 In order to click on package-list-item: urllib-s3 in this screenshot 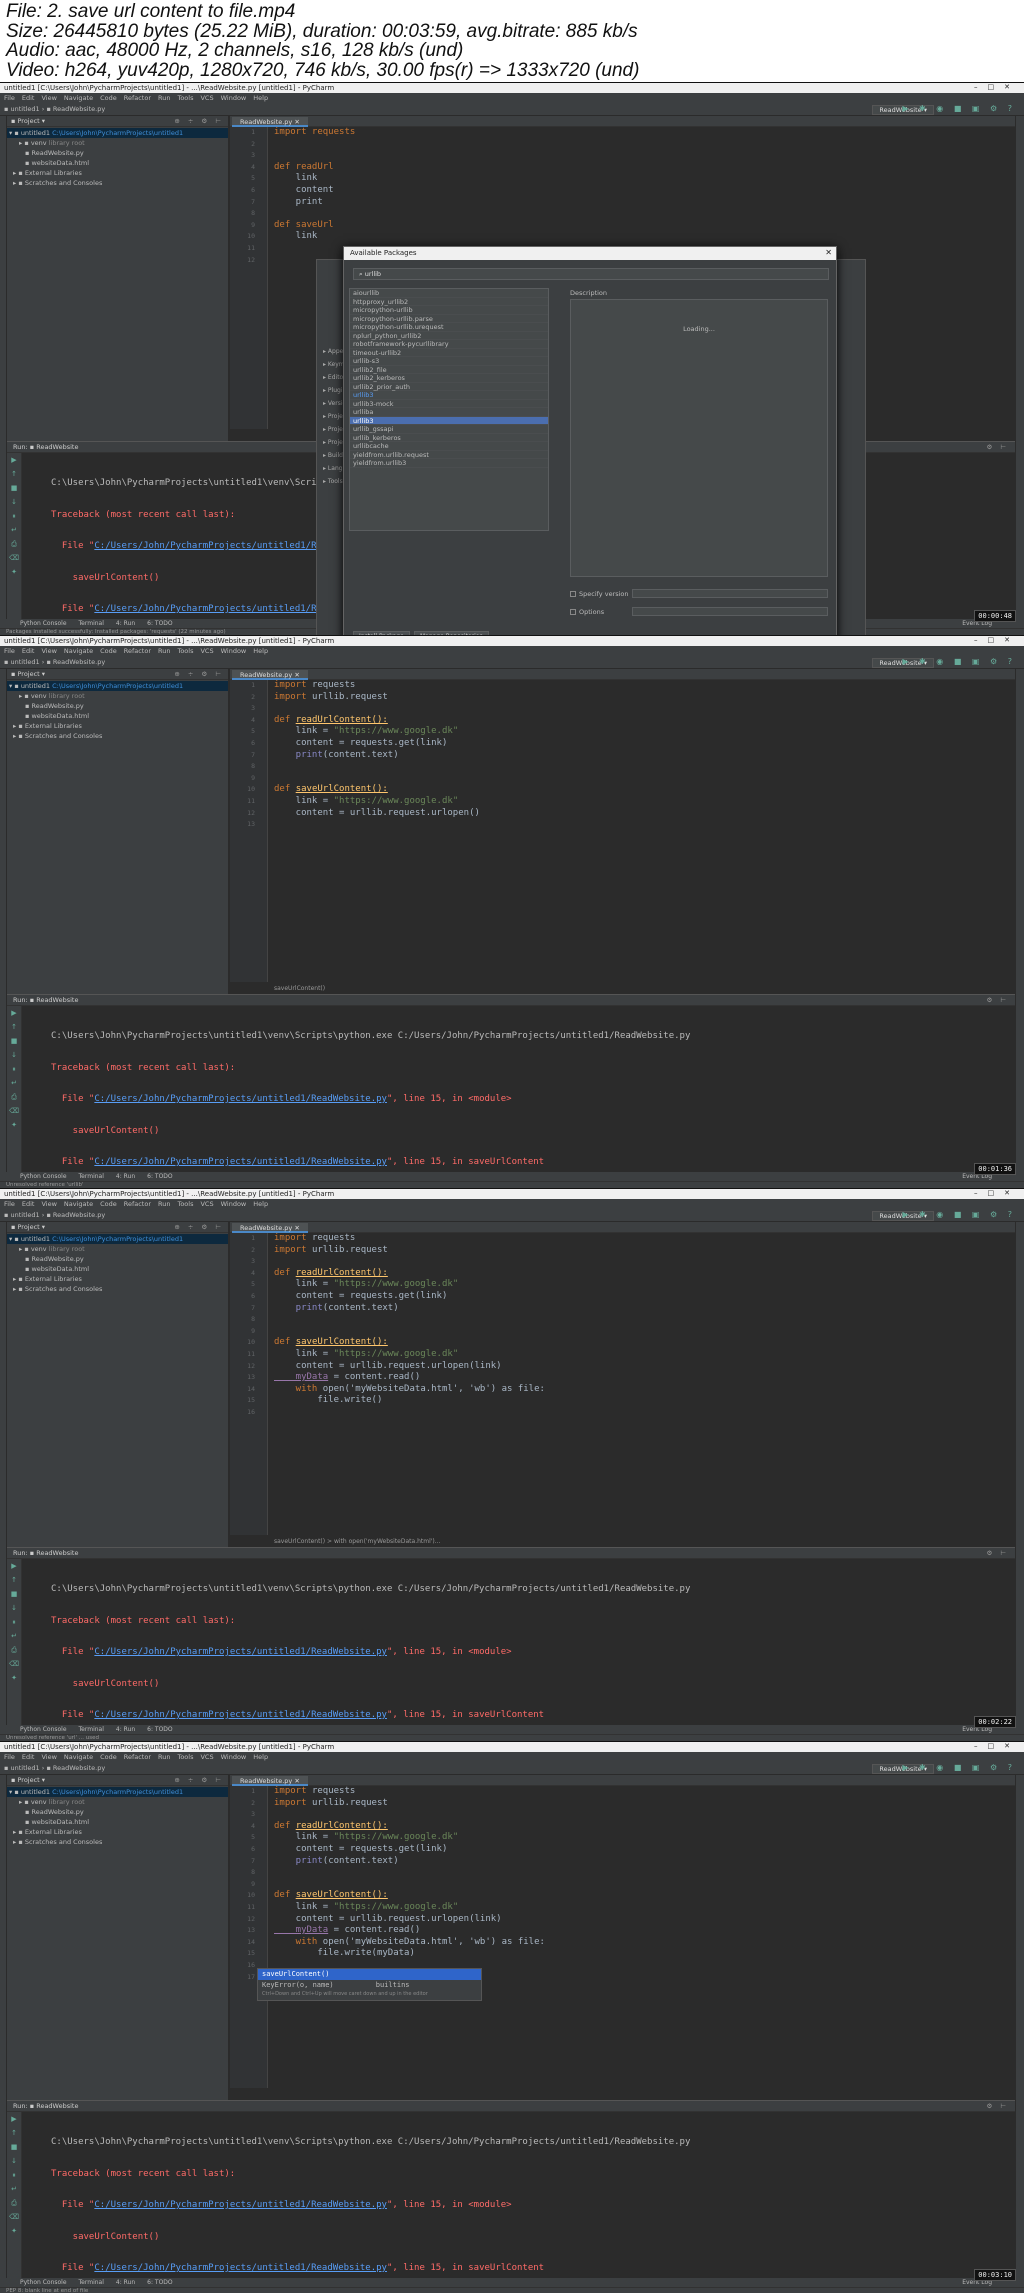, I will do `click(449, 361)`.